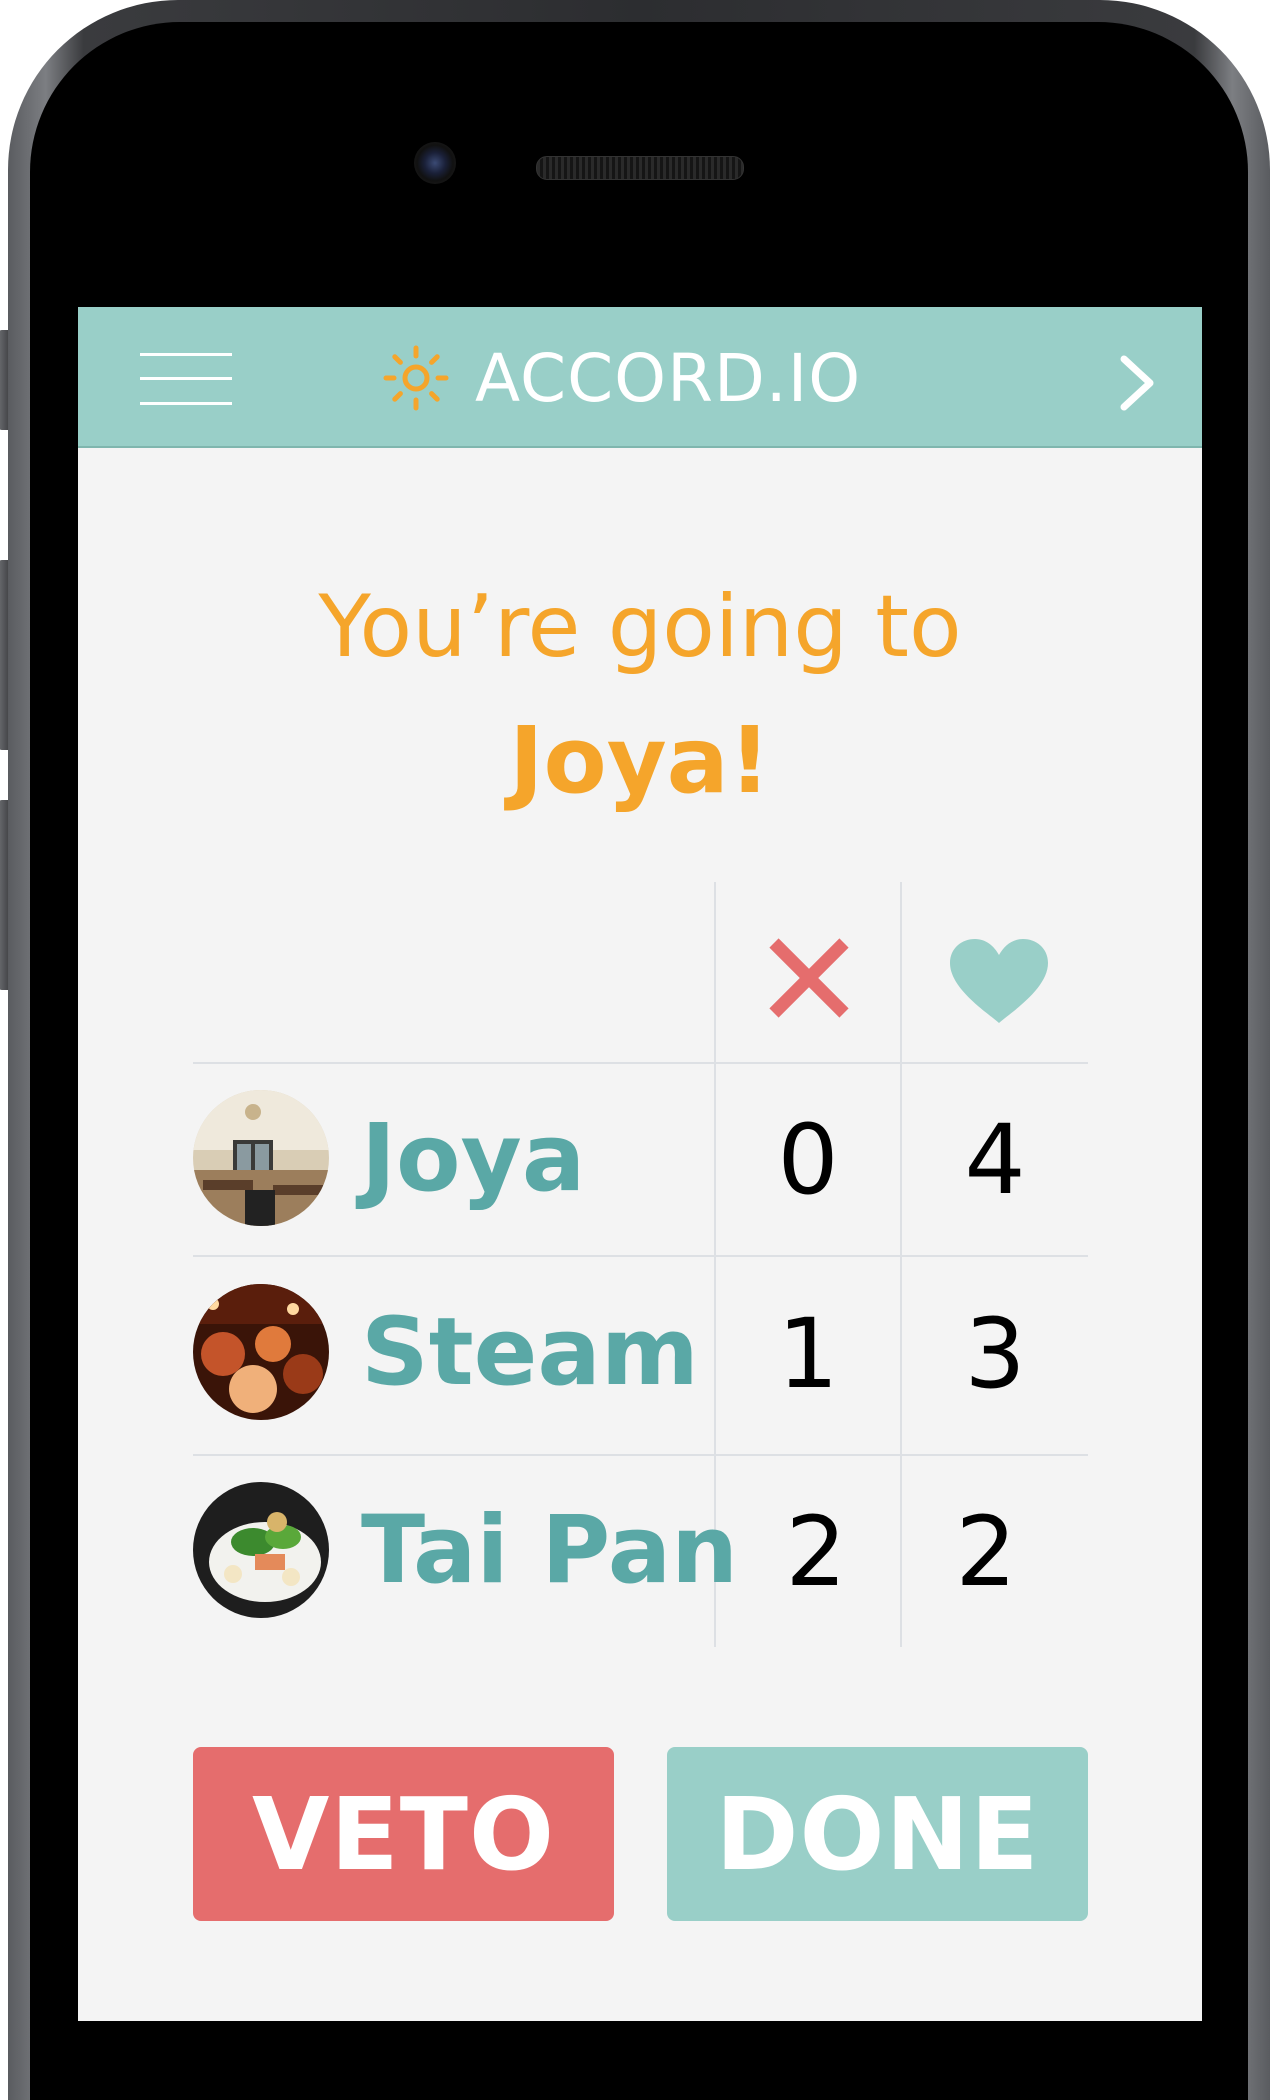 The width and height of the screenshot is (1278, 2100). What do you see at coordinates (4, 895) in the screenshot?
I see `volume-down-button` at bounding box center [4, 895].